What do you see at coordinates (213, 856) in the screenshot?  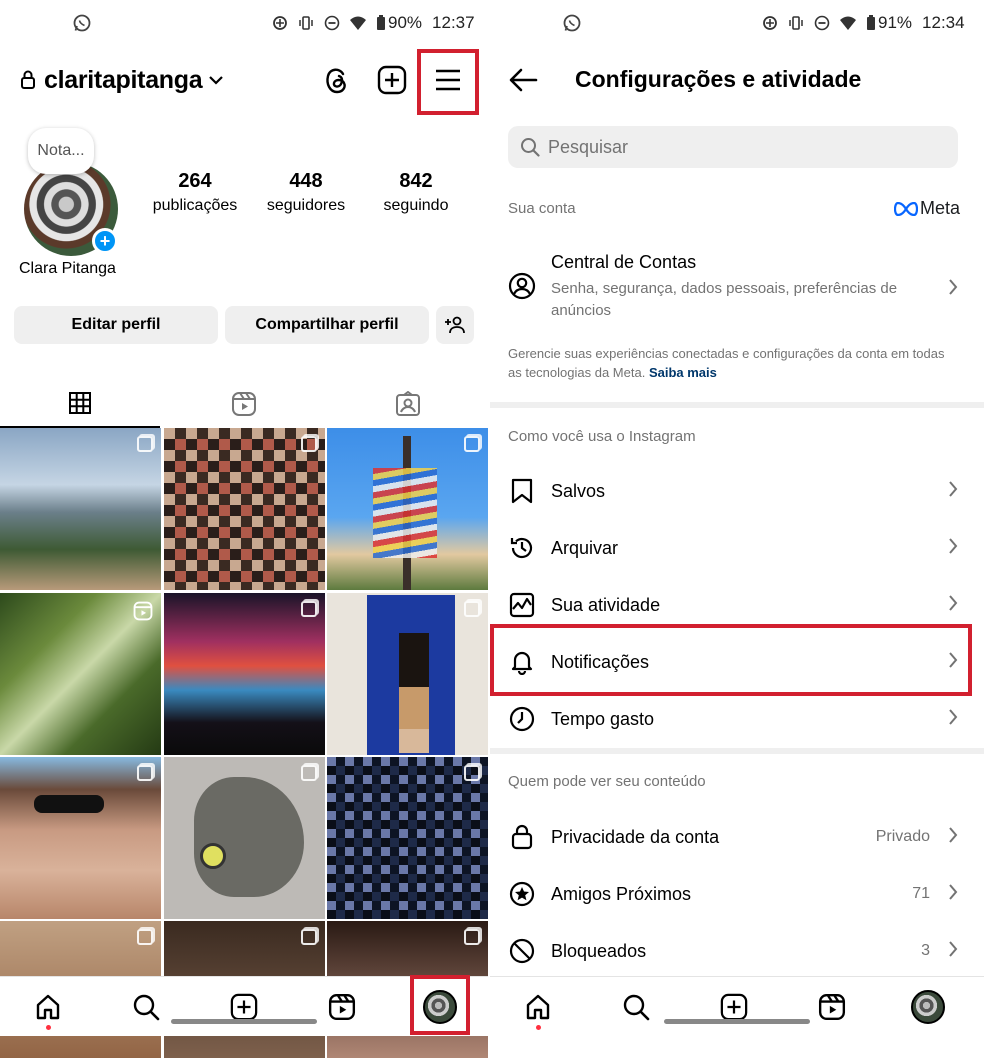 I see `lemon-slice` at bounding box center [213, 856].